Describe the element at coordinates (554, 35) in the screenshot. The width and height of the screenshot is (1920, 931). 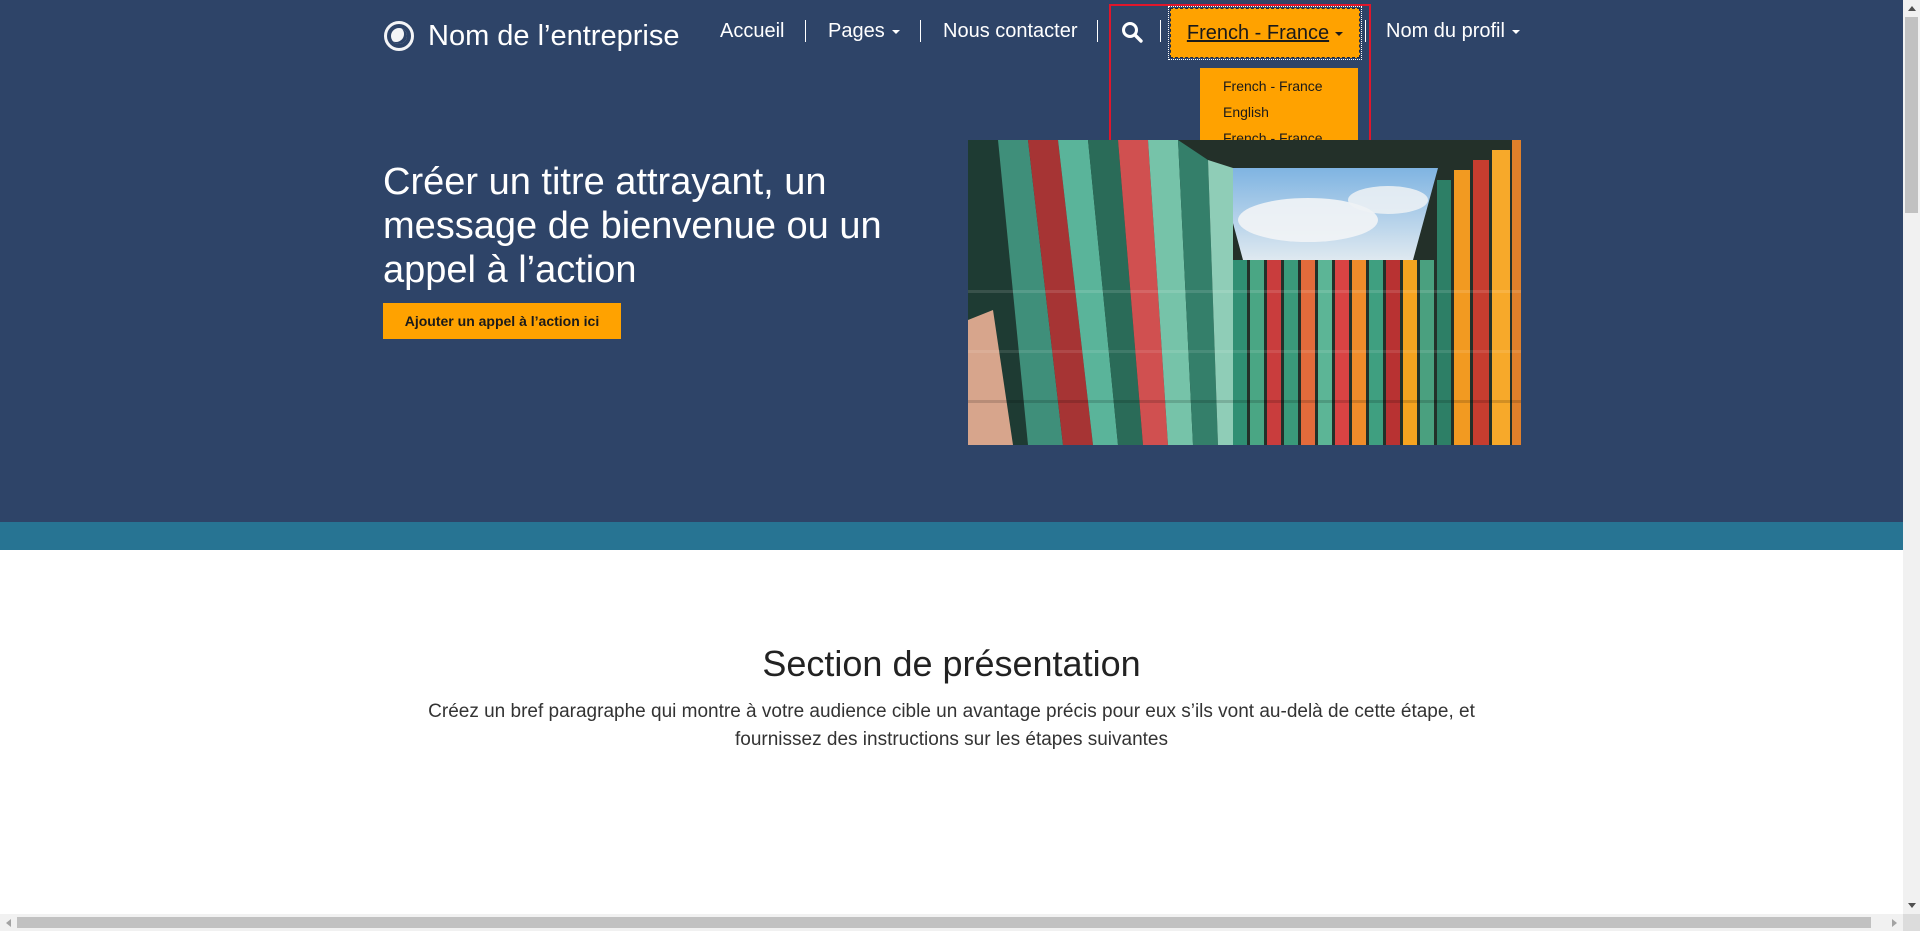
I see `brand-name: Nom de l’entreprise` at that location.